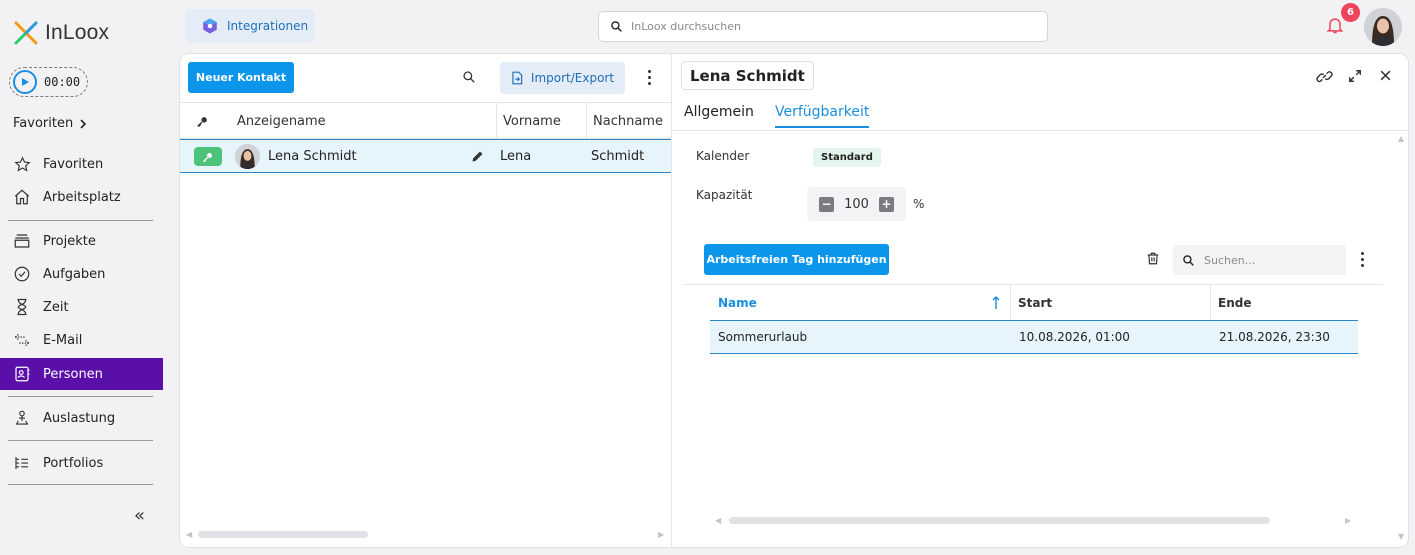 The width and height of the screenshot is (1415, 555). I want to click on sidebar-item-favorites: Favoriten, so click(81, 164).